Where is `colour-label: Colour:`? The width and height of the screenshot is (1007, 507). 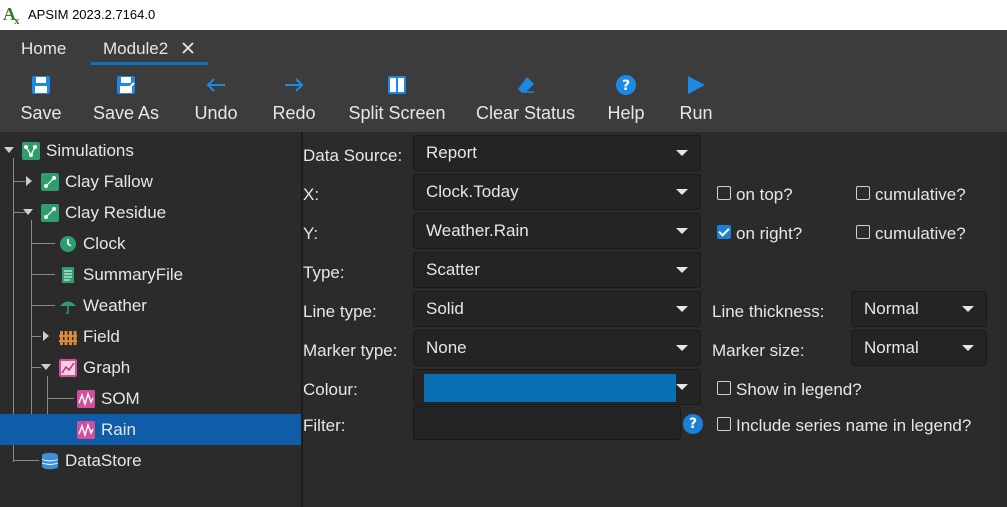 colour-label: Colour: is located at coordinates (330, 389).